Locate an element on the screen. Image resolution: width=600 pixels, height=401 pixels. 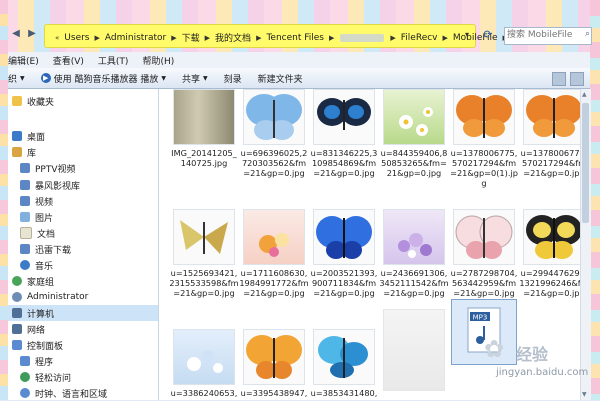
file-item: u=831346225,3109854869&fm=21&gp=0.jpg is located at coordinates (344, 133).